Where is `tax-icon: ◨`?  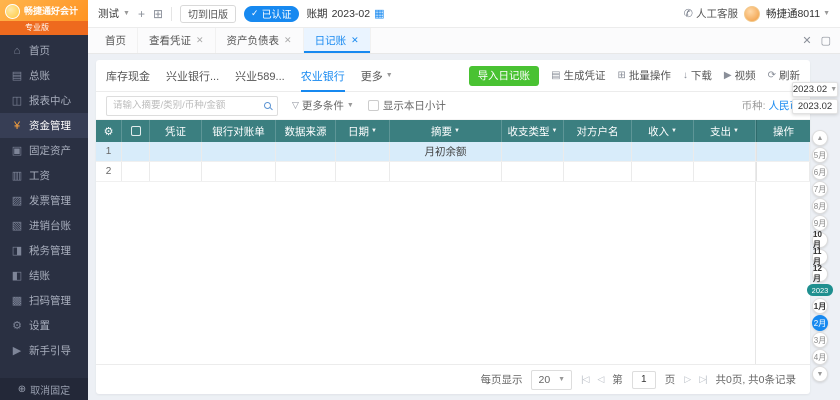 tax-icon: ◨ is located at coordinates (17, 251).